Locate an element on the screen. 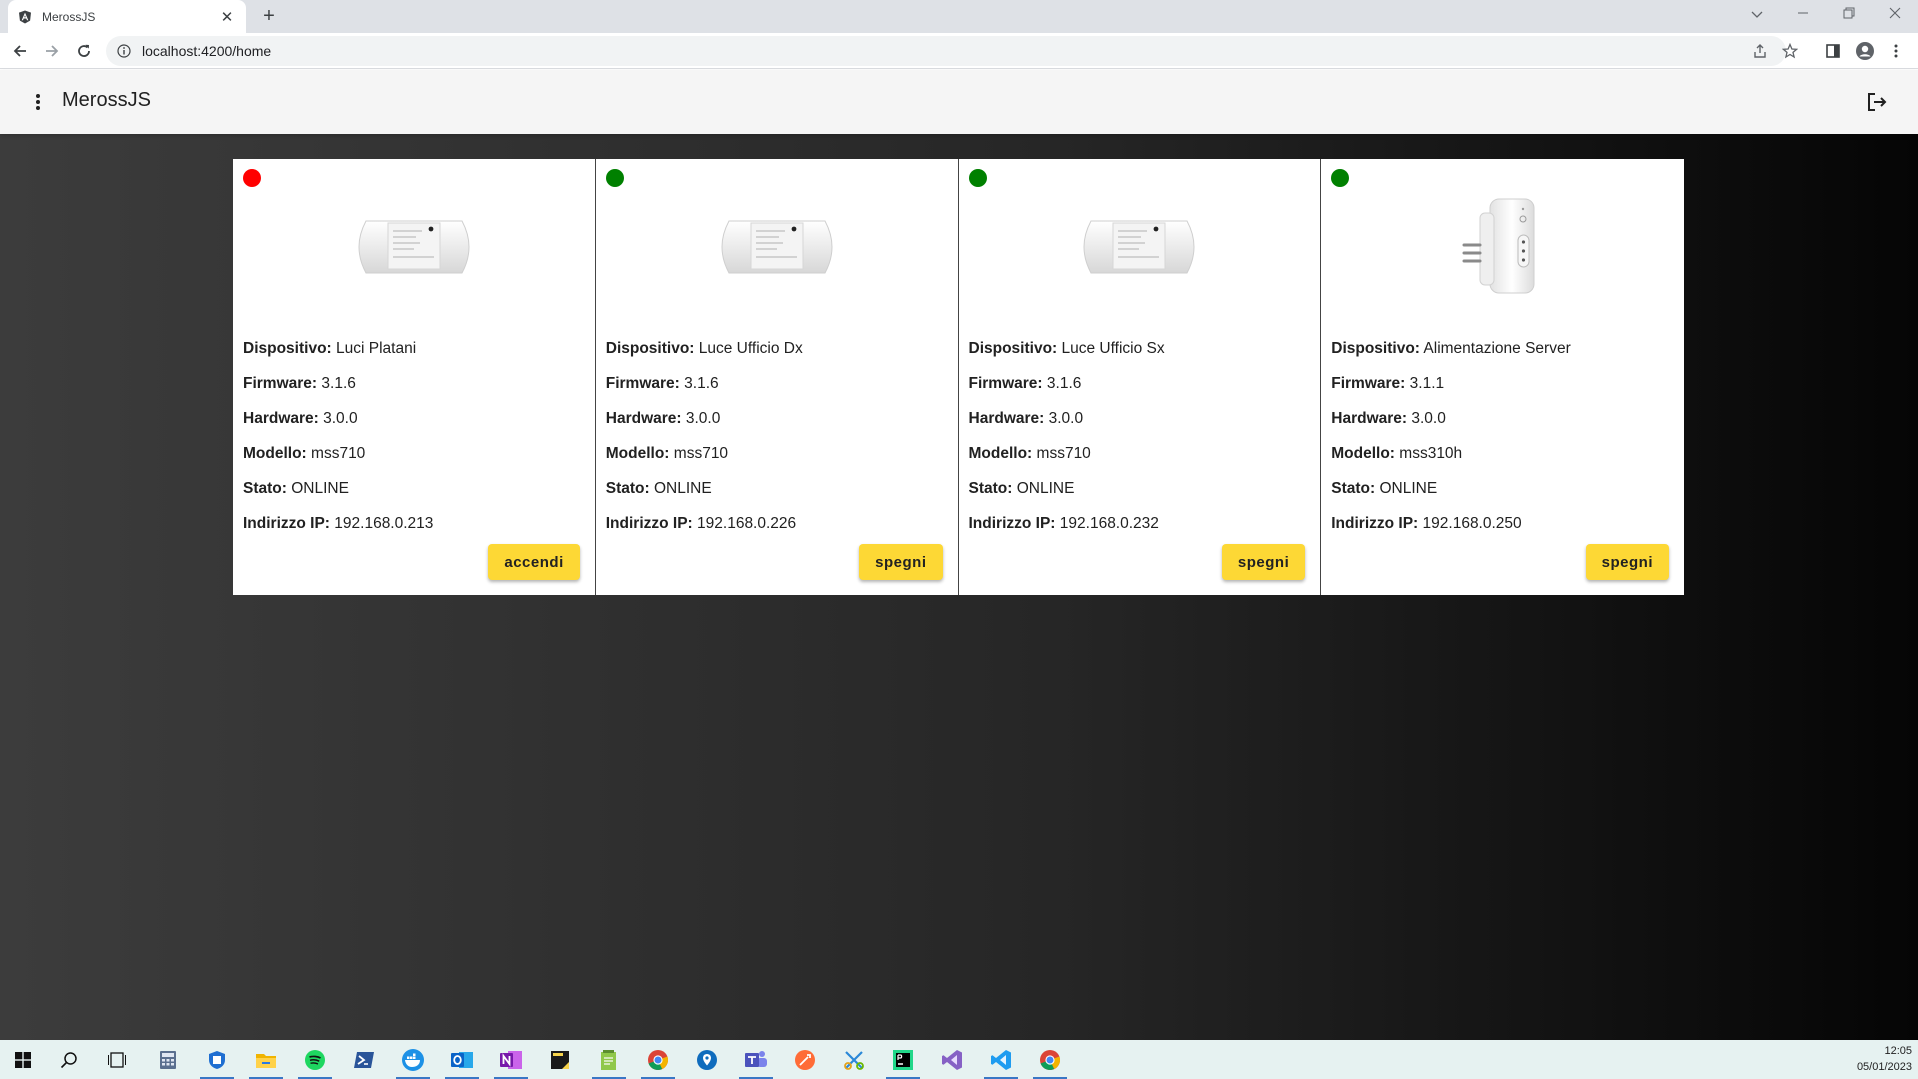  status-field: Stato: ONLINE is located at coordinates (1139, 497).